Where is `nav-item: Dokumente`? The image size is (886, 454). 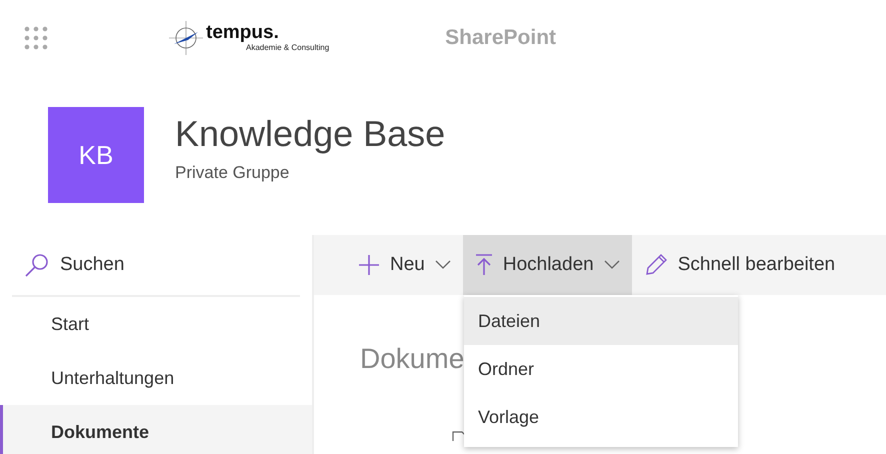 nav-item: Dokumente is located at coordinates (156, 429).